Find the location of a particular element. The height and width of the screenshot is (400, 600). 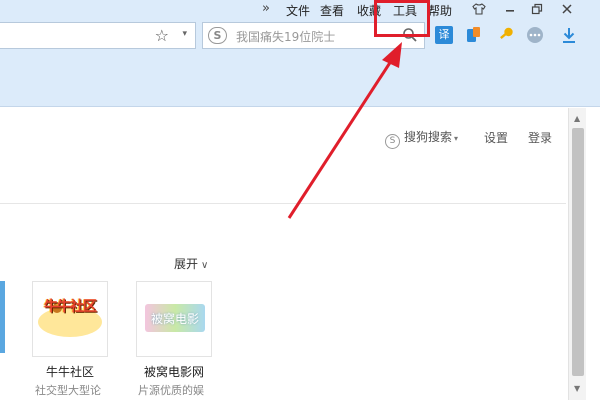

chevron-down-icon: ▾ is located at coordinates (456, 138).